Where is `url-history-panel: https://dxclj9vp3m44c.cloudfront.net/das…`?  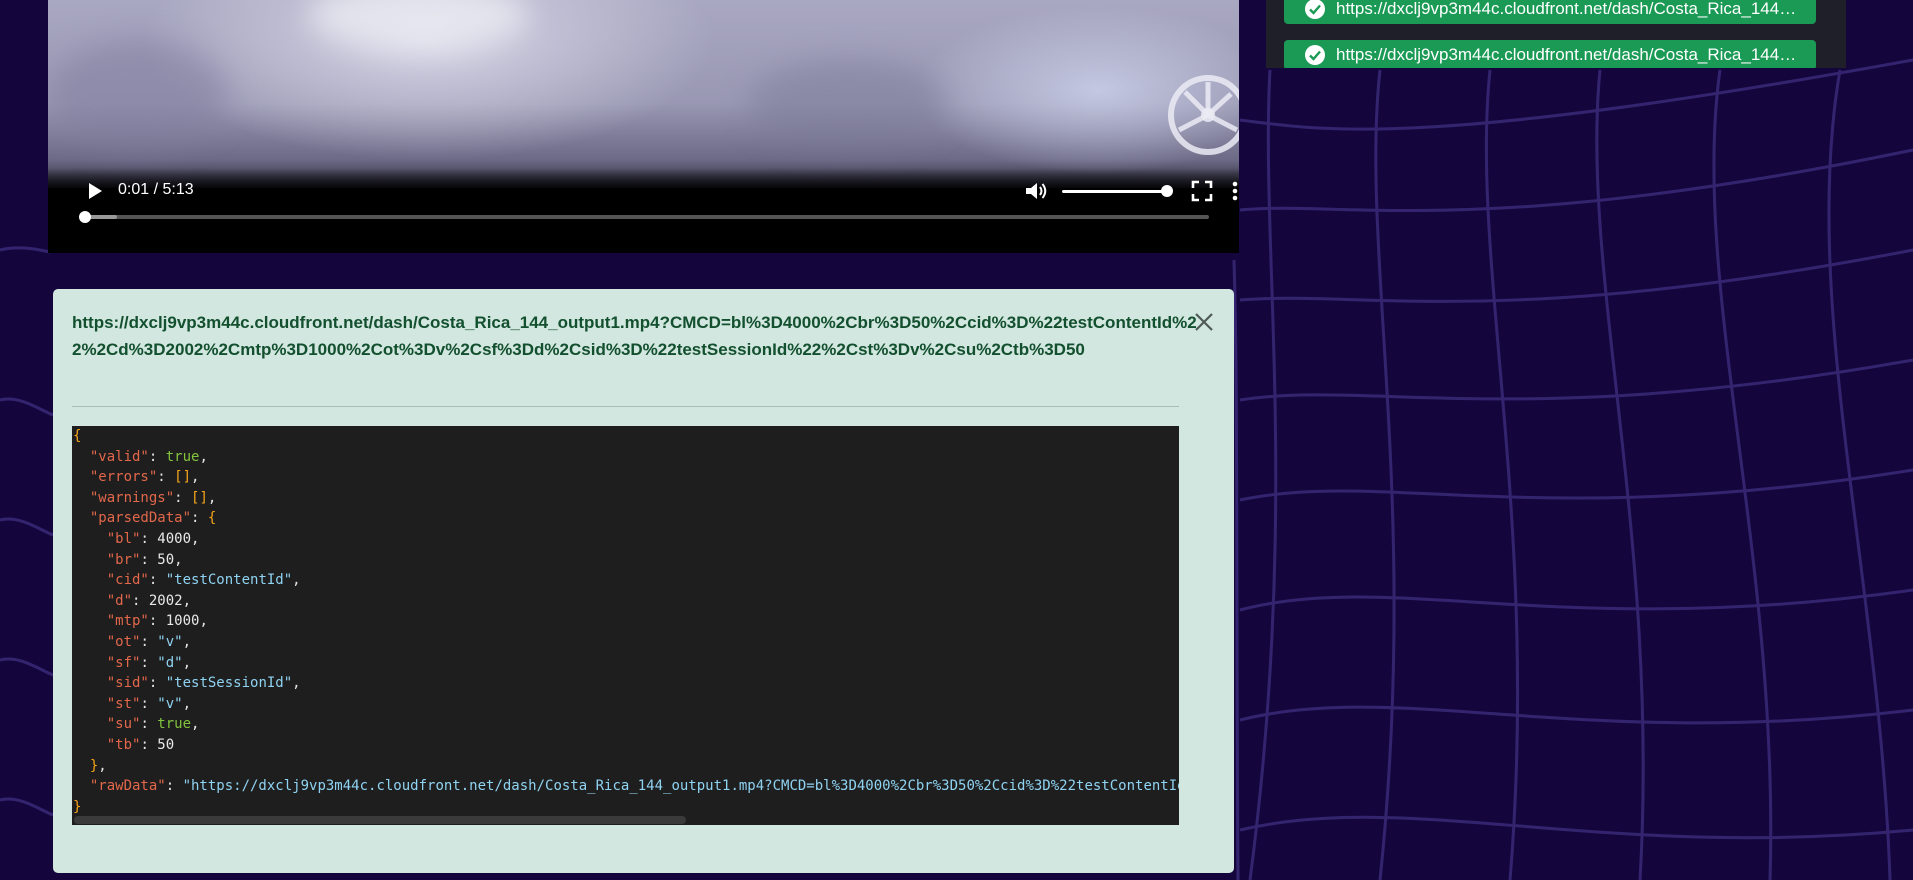 url-history-panel: https://dxclj9vp3m44c.cloudfront.net/das… is located at coordinates (1556, 34).